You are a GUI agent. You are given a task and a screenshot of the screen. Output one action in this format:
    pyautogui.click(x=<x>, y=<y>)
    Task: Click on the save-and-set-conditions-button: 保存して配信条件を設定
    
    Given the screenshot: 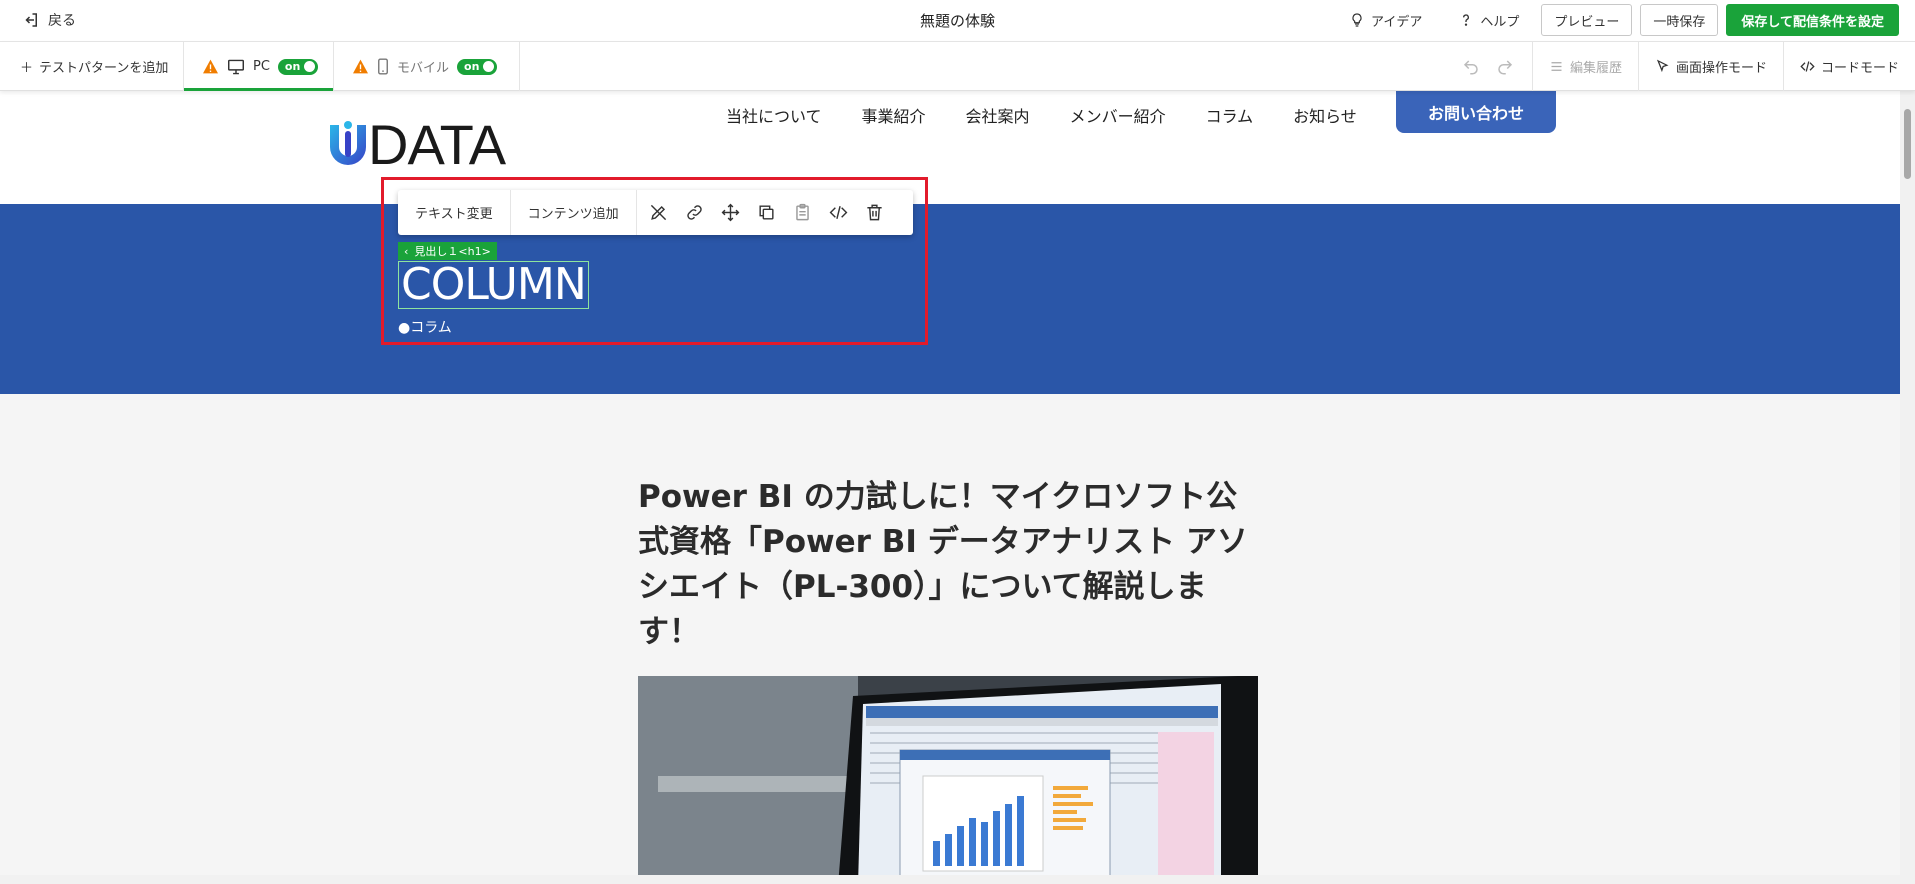 What is the action you would take?
    pyautogui.click(x=1812, y=20)
    